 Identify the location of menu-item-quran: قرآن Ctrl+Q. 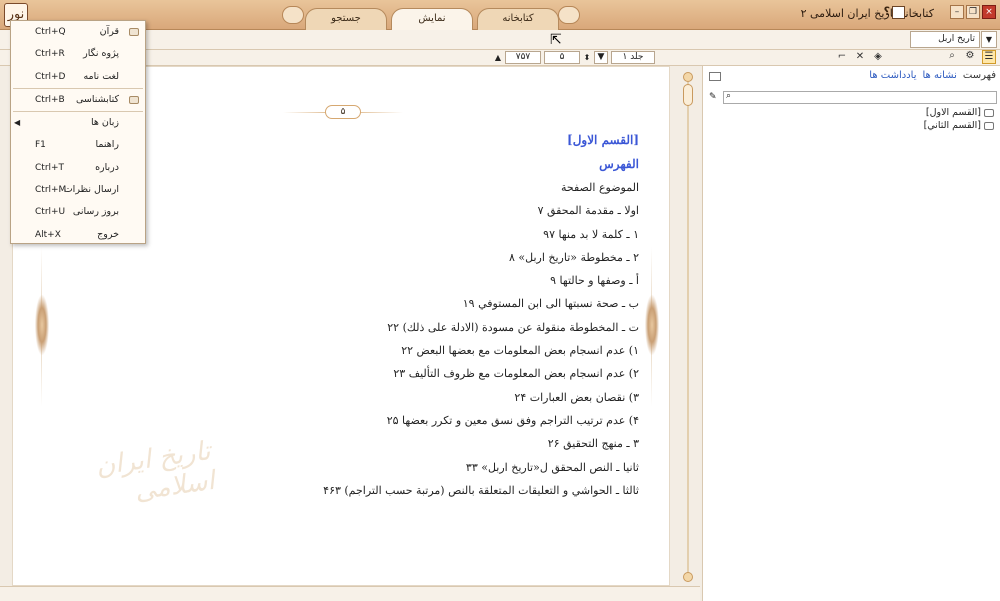
(78, 32).